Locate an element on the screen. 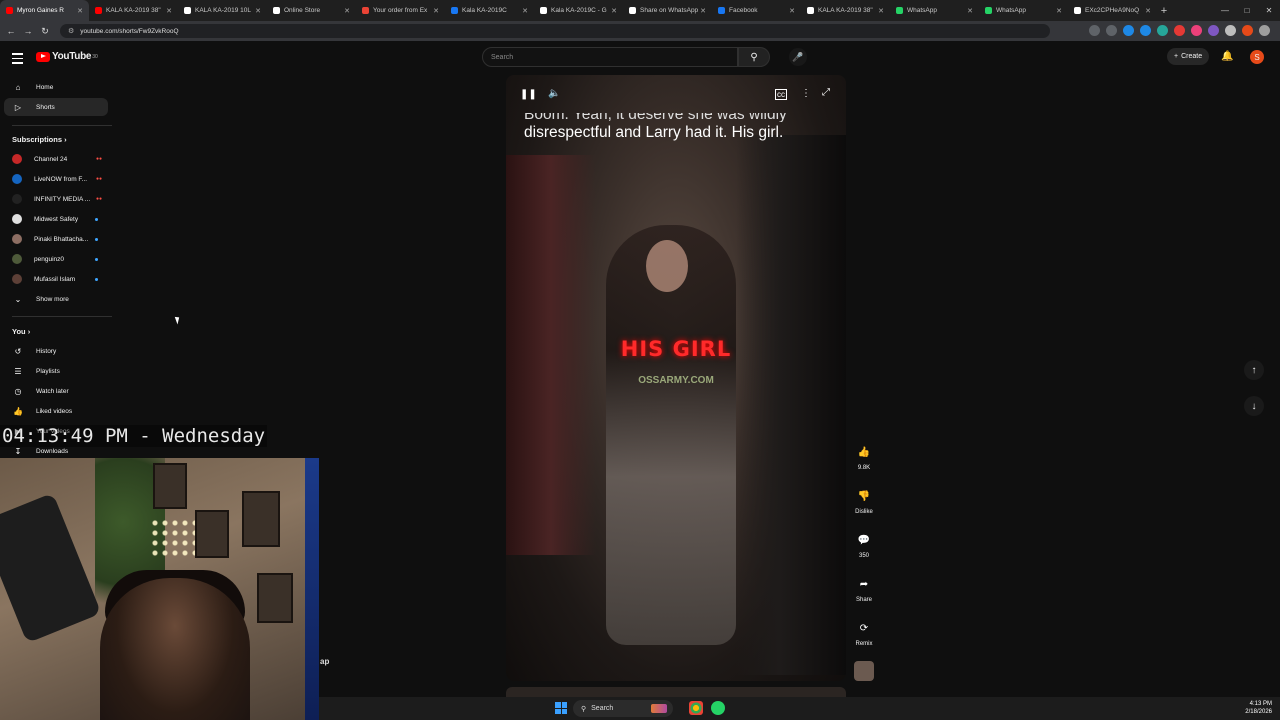  search-input: Search is located at coordinates (610, 57).